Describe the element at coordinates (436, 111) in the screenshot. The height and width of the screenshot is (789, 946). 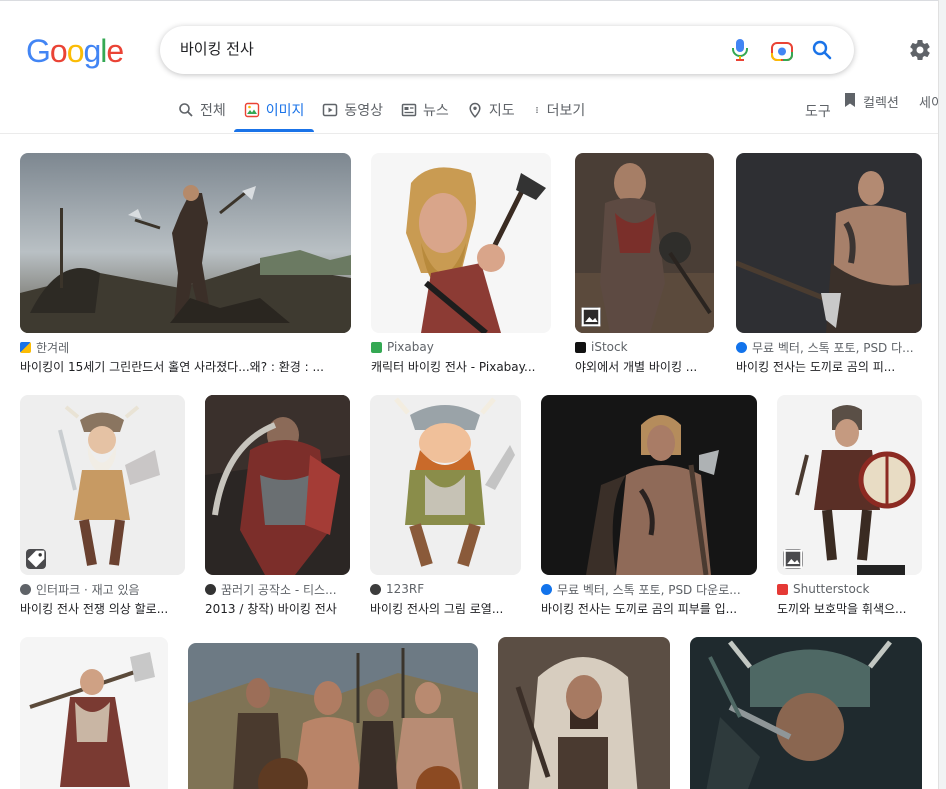
I see `tab-label: 뉴스` at that location.